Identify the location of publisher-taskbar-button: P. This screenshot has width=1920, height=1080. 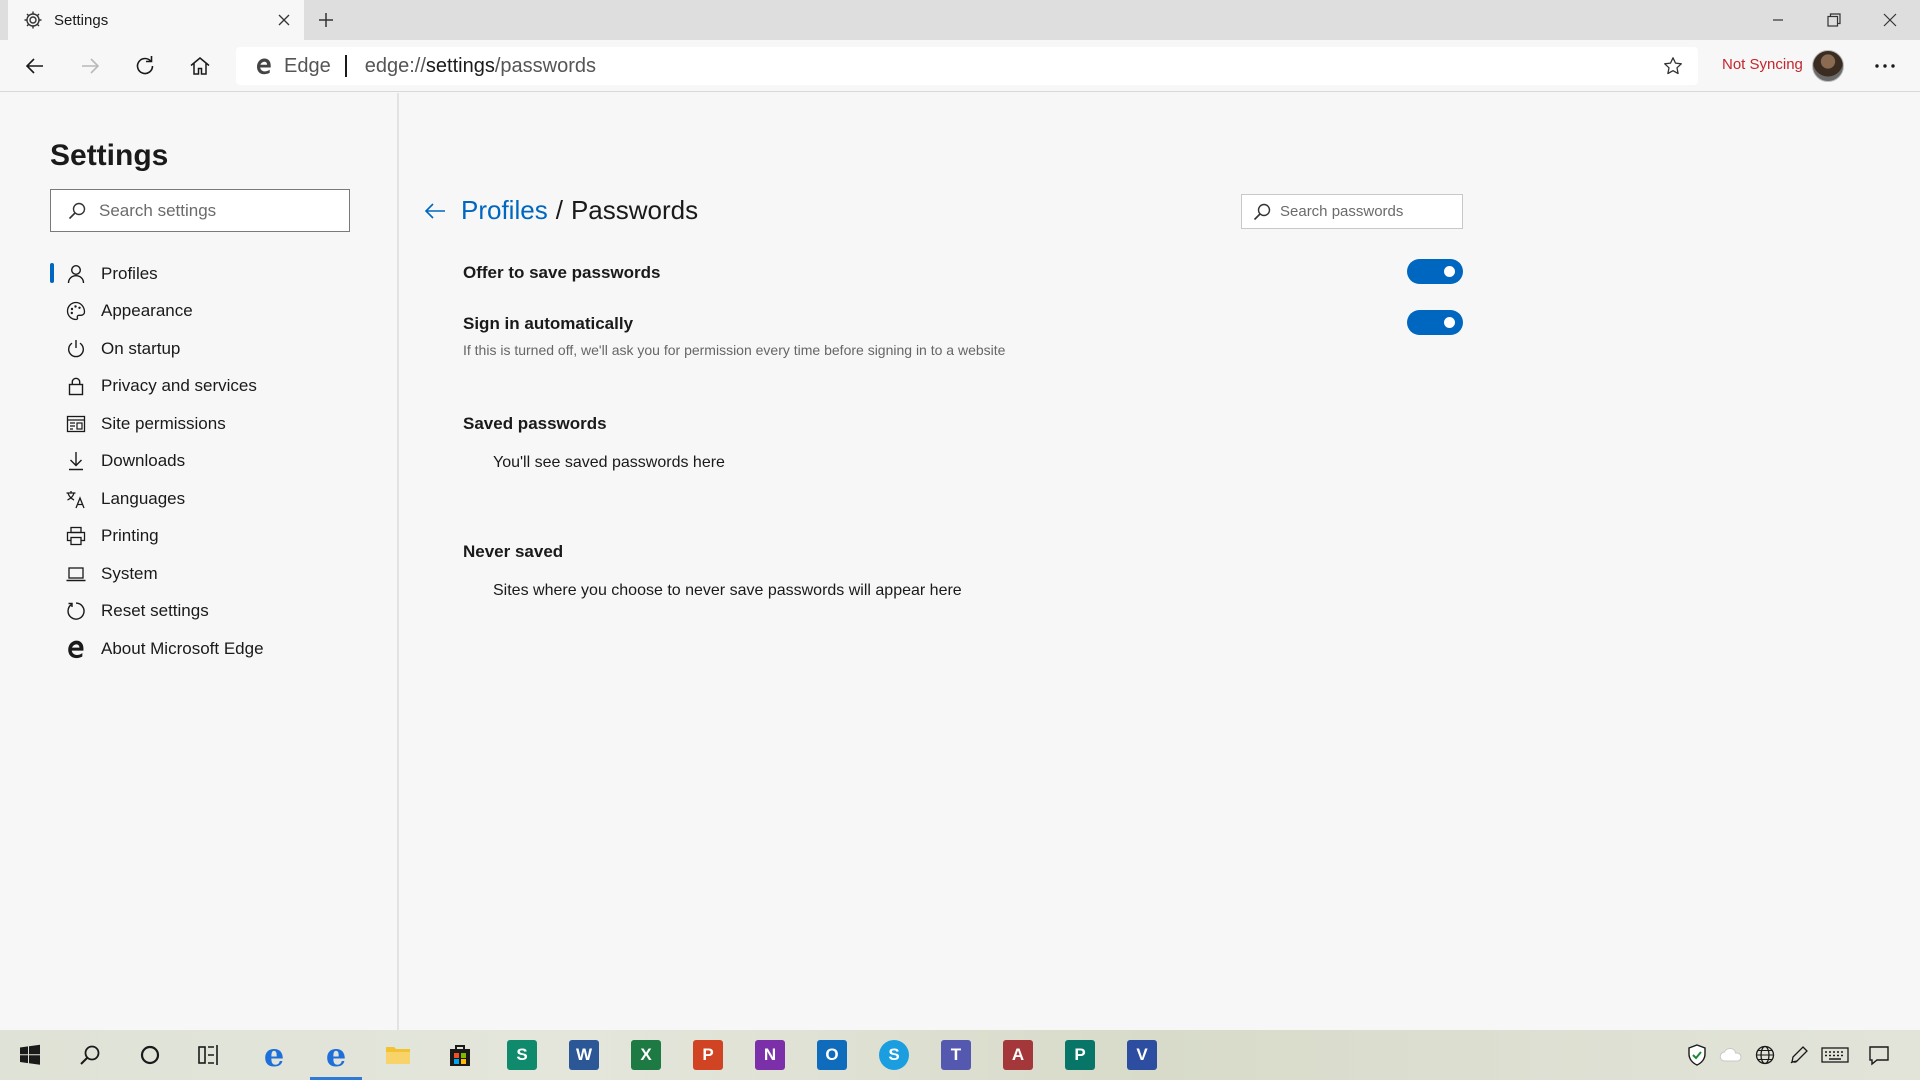
(1080, 1055).